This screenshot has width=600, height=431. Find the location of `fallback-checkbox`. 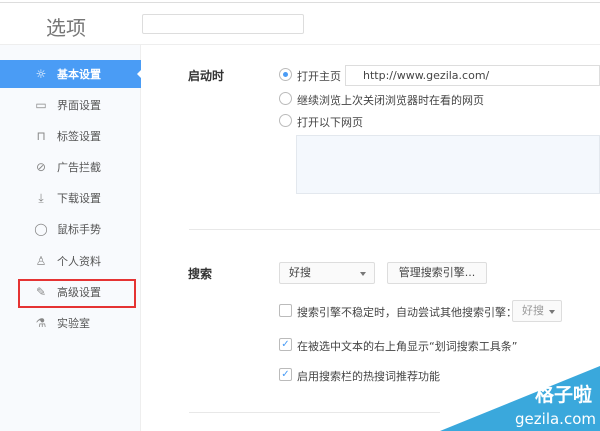

fallback-checkbox is located at coordinates (285, 310).